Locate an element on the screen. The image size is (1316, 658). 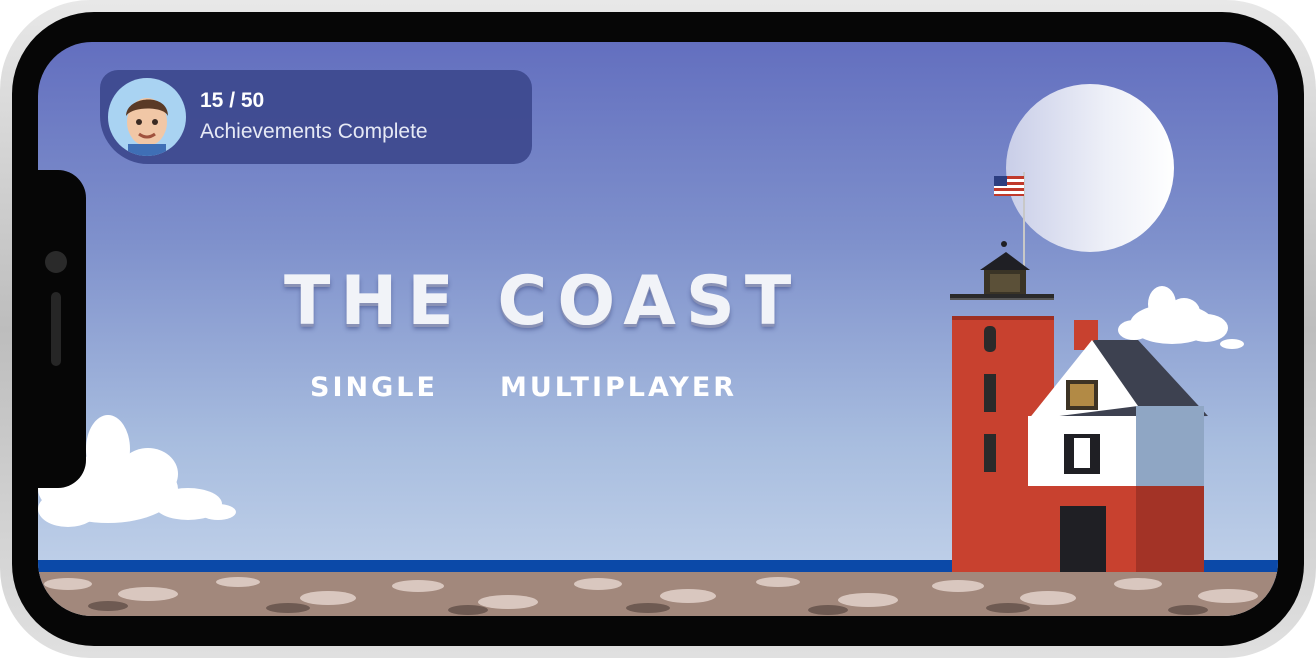
rocky-shore is located at coordinates (658, 594).